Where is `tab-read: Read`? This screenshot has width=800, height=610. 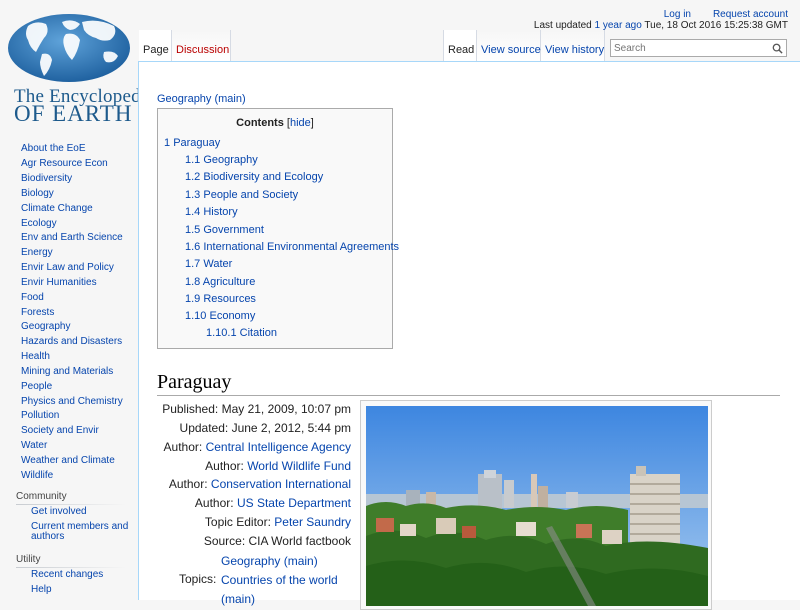
tab-read: Read is located at coordinates (460, 45).